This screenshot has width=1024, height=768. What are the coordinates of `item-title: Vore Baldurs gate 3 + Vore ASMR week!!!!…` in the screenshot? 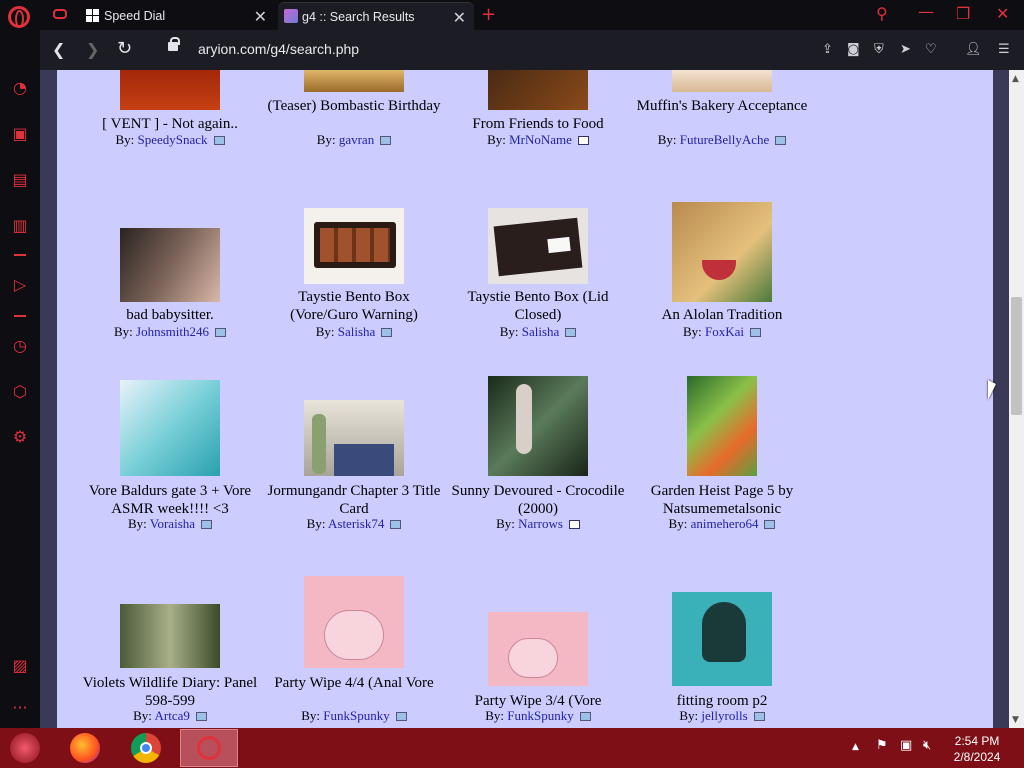 It's located at (170, 500).